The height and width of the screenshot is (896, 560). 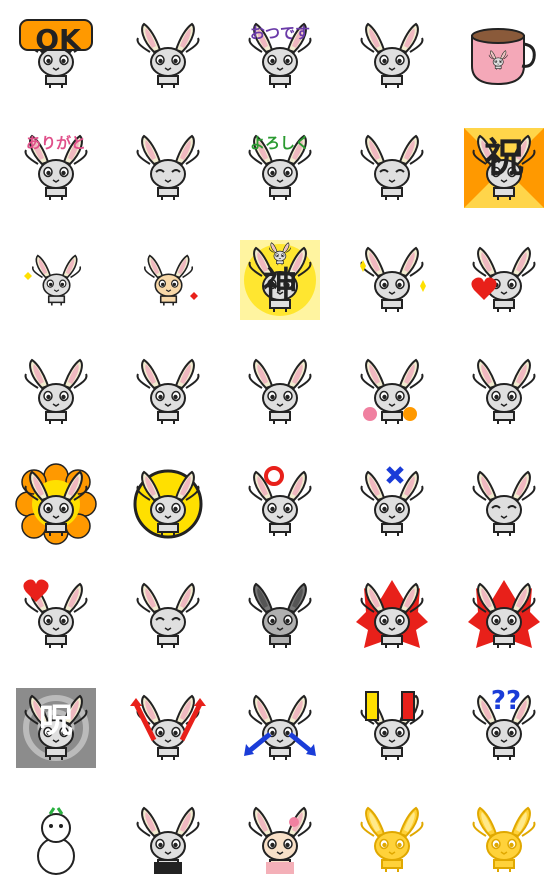 I want to click on sticker-yoroshiku: よろしく, so click(x=280, y=168).